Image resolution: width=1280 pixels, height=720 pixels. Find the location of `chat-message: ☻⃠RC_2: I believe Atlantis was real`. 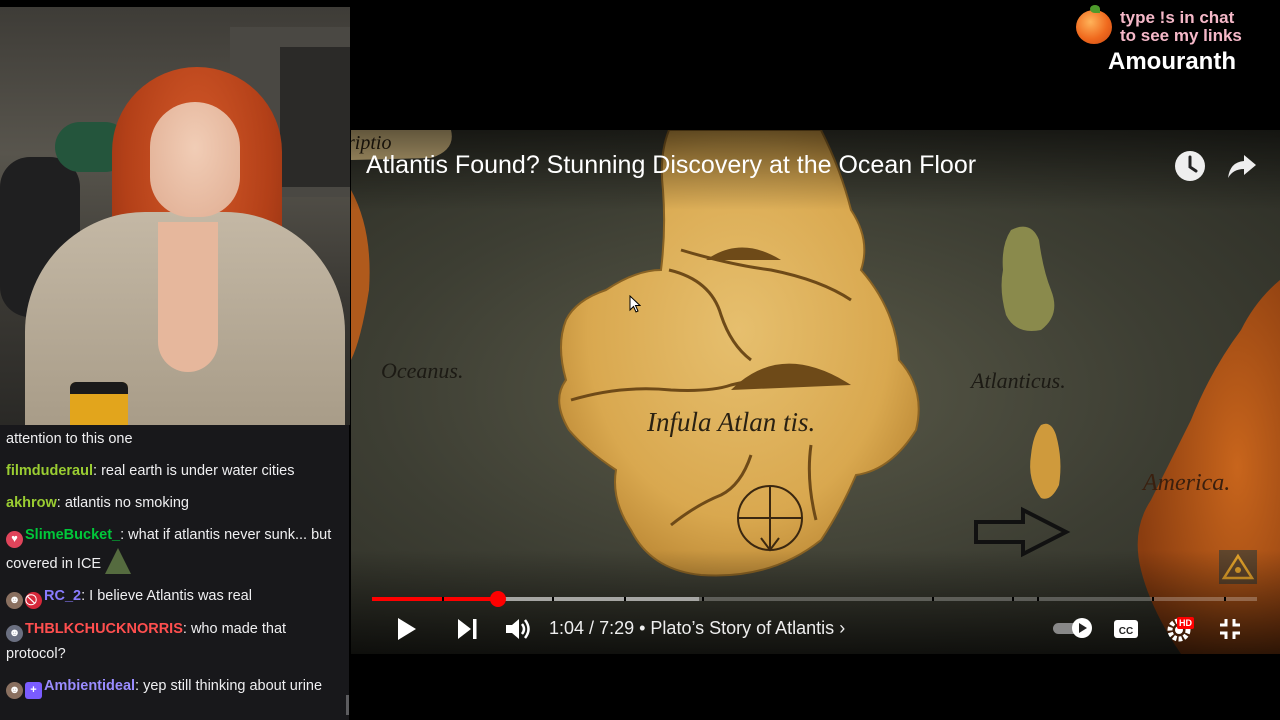

chat-message: ☻⃠RC_2: I believe Atlantis was real is located at coordinates (174, 596).